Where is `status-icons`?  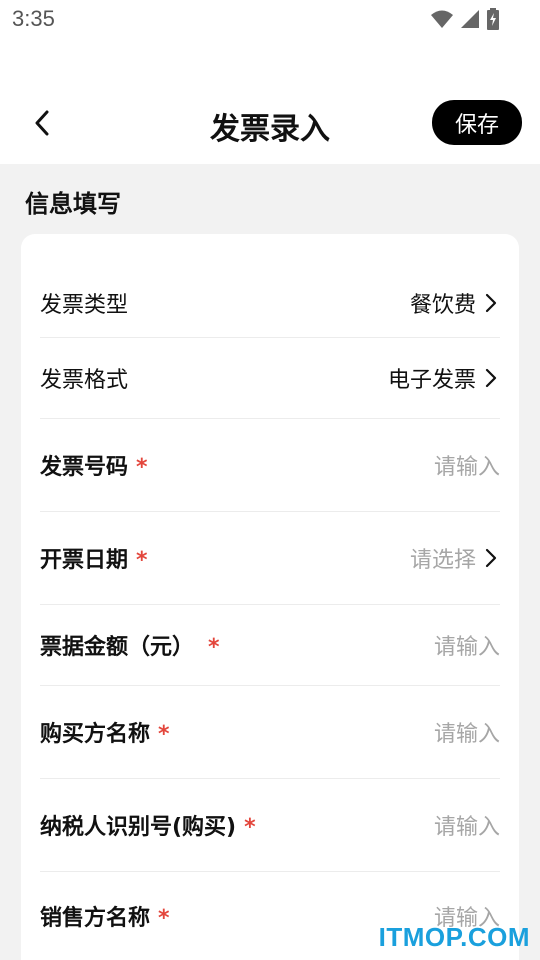 status-icons is located at coordinates (465, 19).